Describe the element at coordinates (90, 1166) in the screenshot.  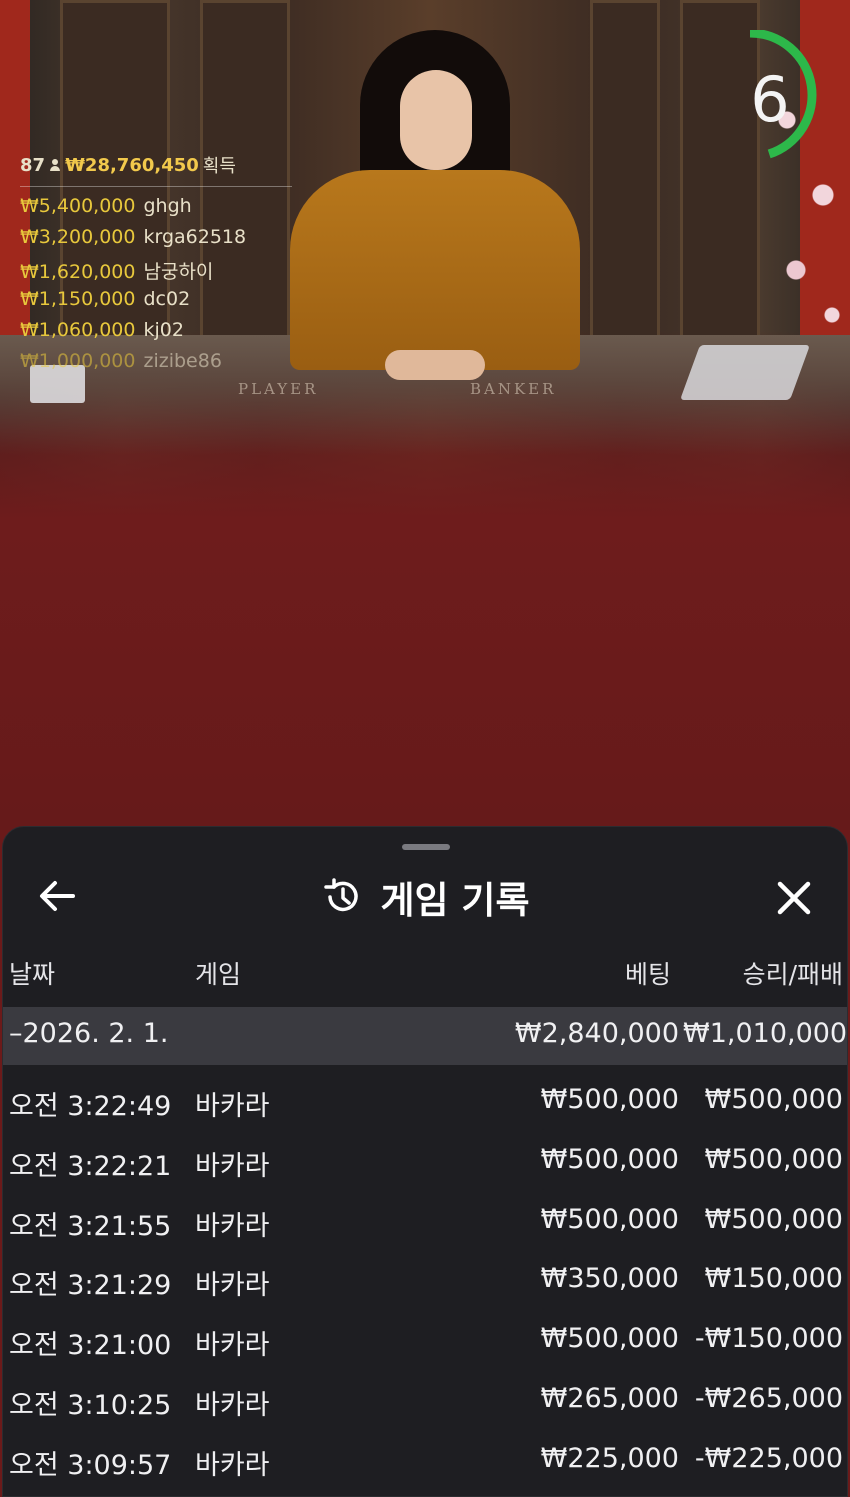
I see `row-time: 오전 3:22:21` at that location.